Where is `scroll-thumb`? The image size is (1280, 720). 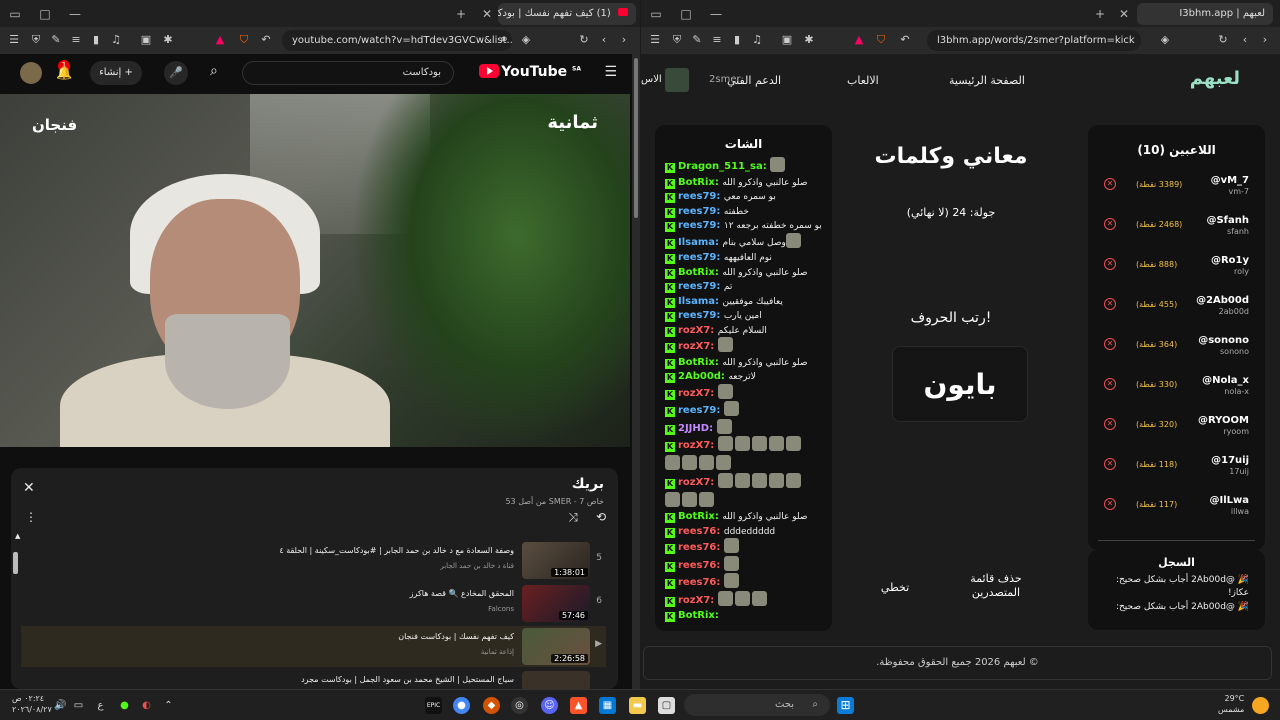 scroll-thumb is located at coordinates (636, 138).